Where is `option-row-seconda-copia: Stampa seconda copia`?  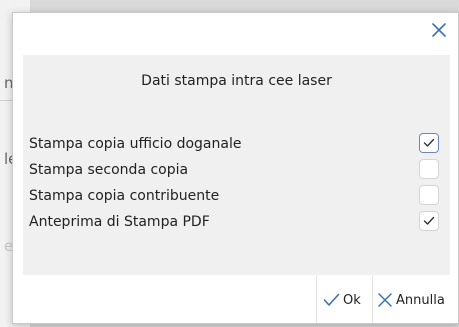 option-row-seconda-copia: Stampa seconda copia is located at coordinates (236, 171).